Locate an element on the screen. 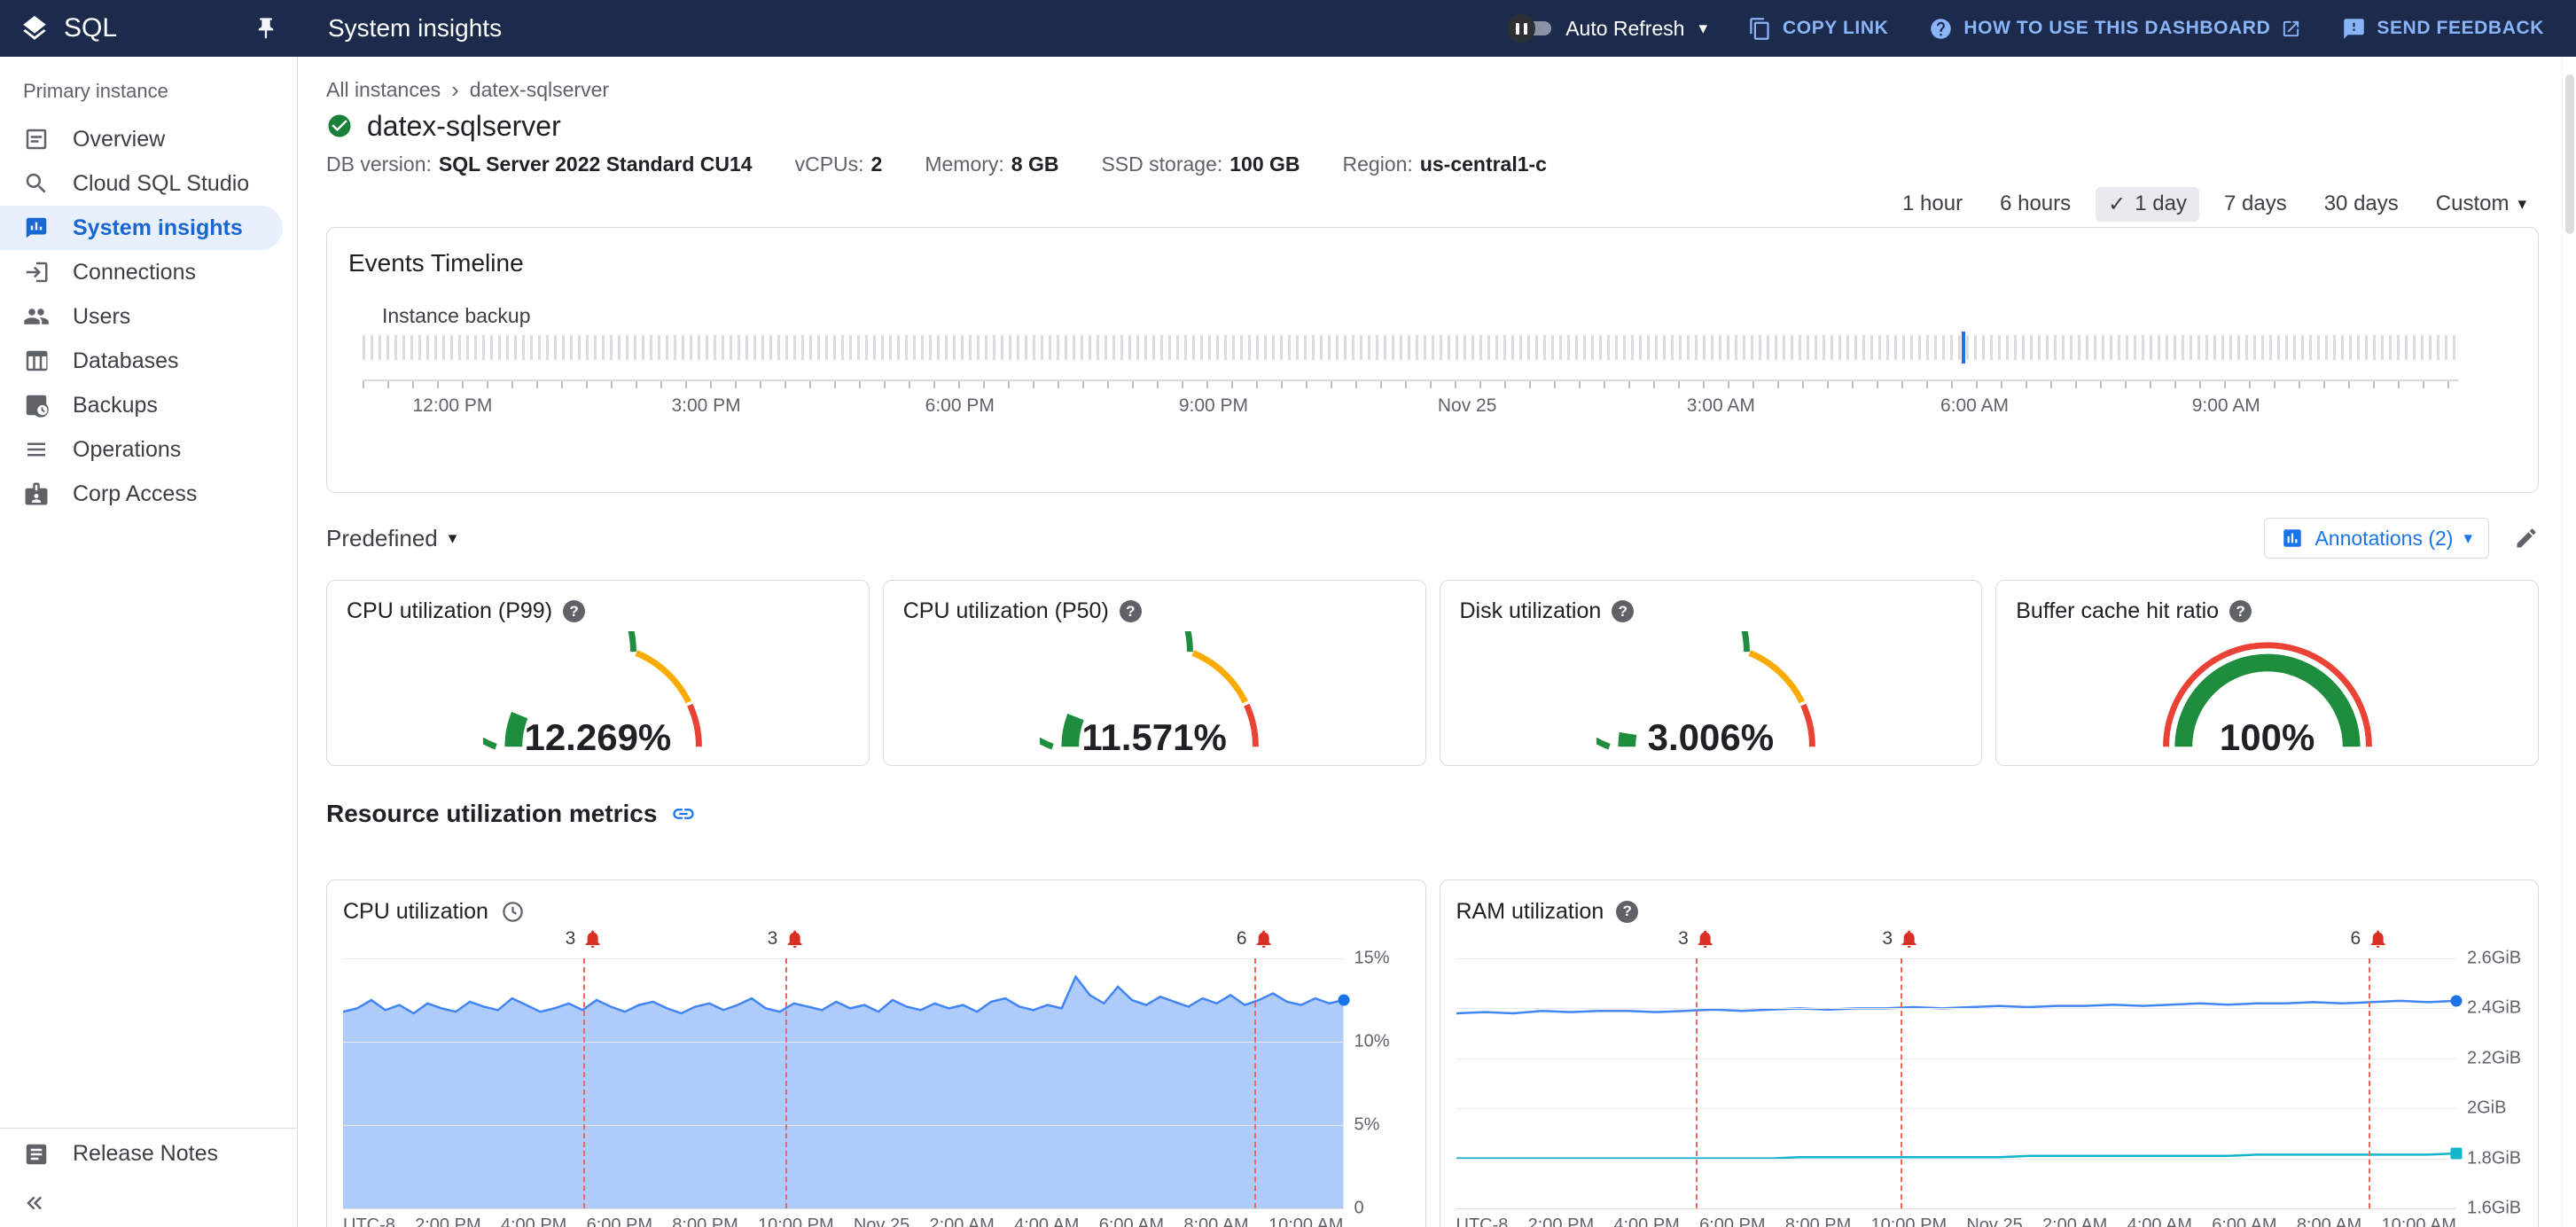 The image size is (2576, 1227). sidebar-item-label: Users is located at coordinates (102, 316).